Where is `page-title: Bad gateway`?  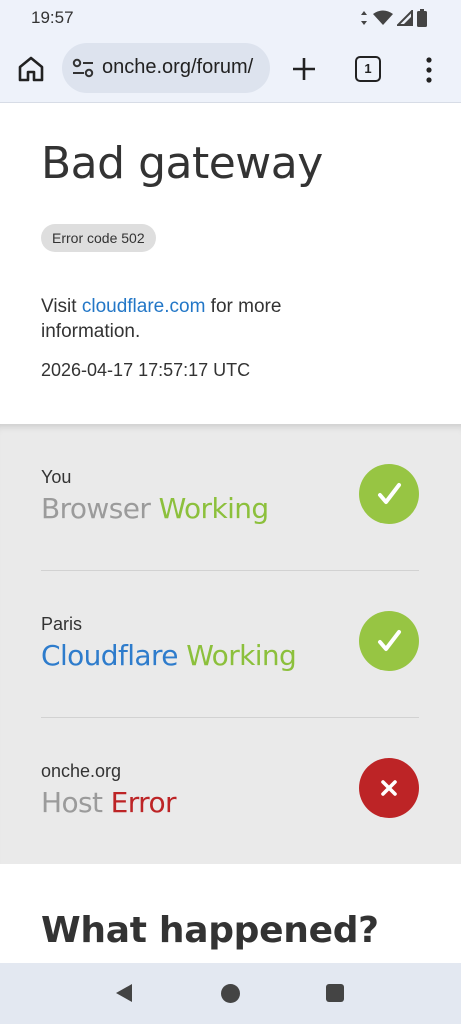 page-title: Bad gateway is located at coordinates (182, 163).